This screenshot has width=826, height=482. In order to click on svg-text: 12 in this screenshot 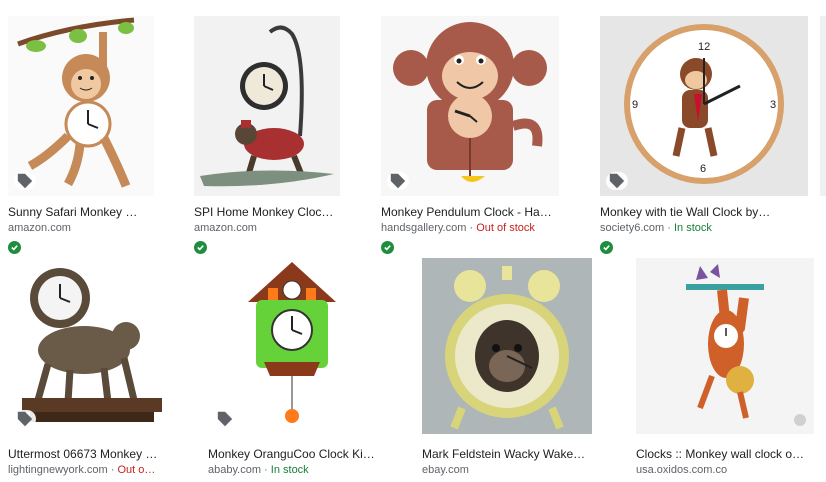, I will do `click(704, 47)`.